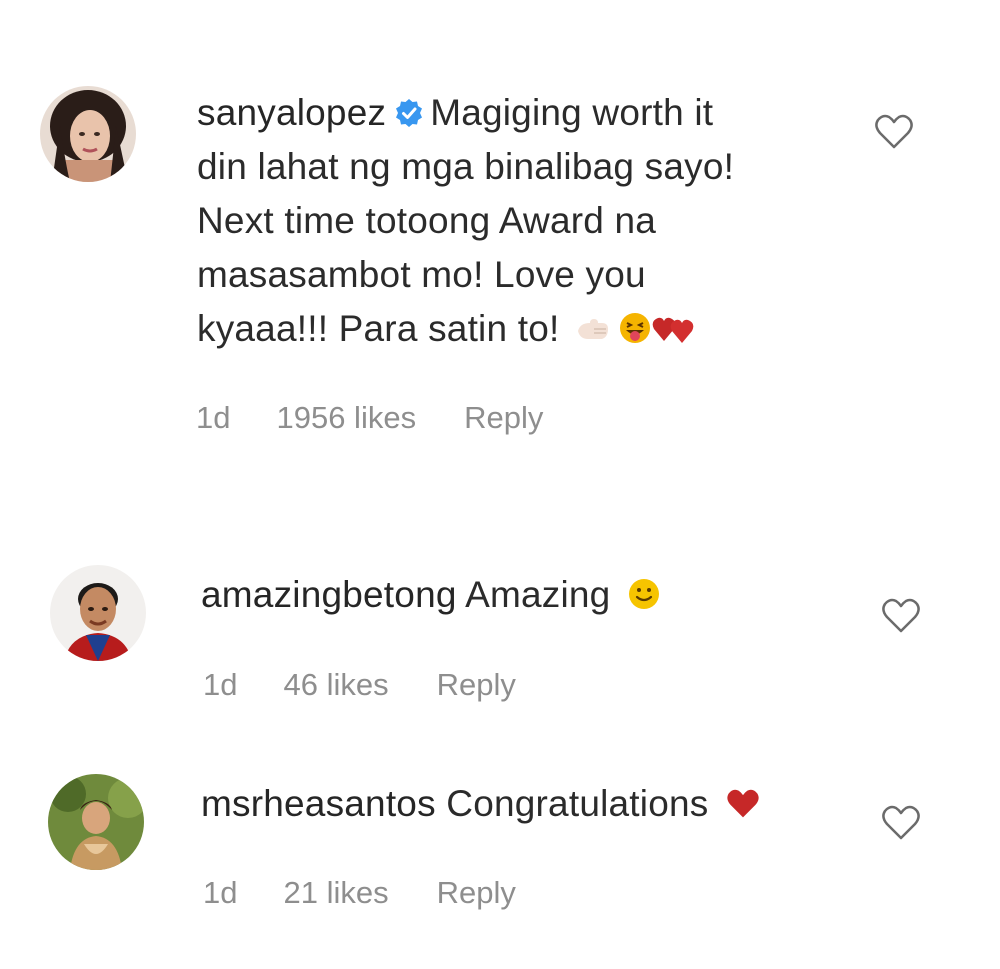 This screenshot has height=969, width=1000. I want to click on comment-text-line: kyaaa!!! Para satin to!, so click(378, 328).